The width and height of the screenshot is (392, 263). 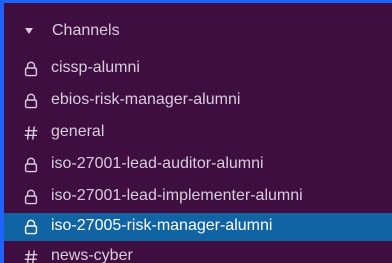 I want to click on channel-label: general, so click(x=78, y=131).